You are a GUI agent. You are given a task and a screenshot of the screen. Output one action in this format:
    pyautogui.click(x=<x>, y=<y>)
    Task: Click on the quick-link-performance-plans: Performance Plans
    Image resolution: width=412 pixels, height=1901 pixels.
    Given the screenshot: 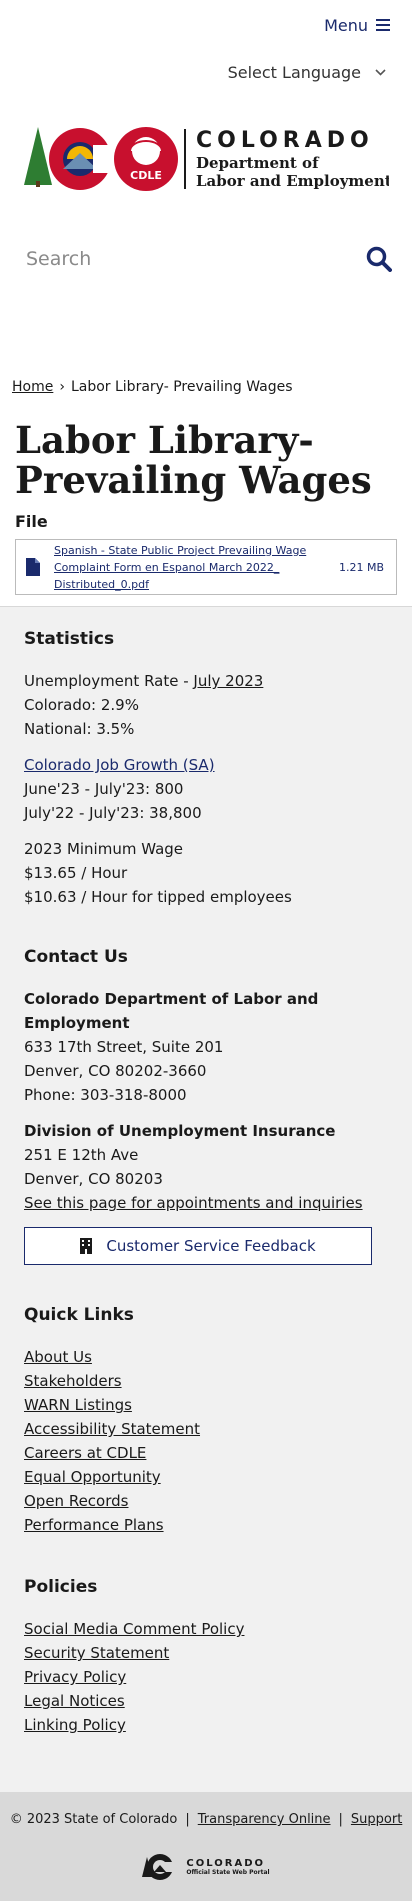 What is the action you would take?
    pyautogui.click(x=206, y=1525)
    